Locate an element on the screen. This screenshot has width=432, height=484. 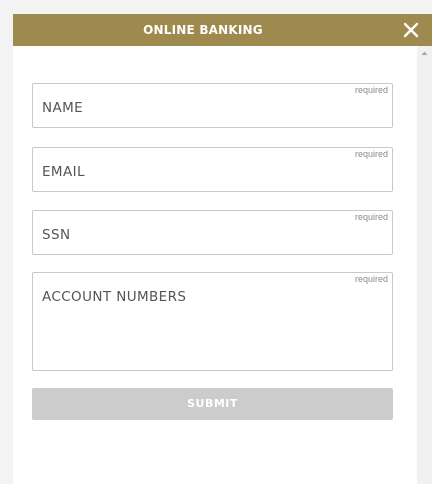
ssn-field-label: SSN is located at coordinates (56, 235).